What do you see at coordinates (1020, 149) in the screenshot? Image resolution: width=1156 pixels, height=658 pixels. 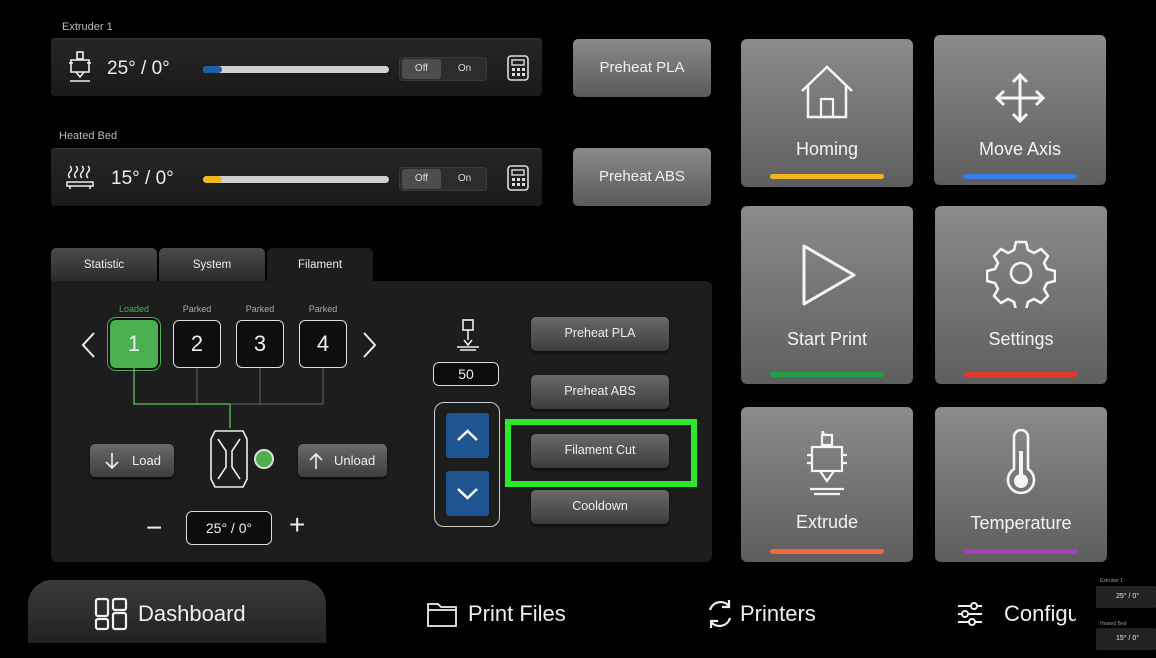 I see `tile-label: Move Axis` at bounding box center [1020, 149].